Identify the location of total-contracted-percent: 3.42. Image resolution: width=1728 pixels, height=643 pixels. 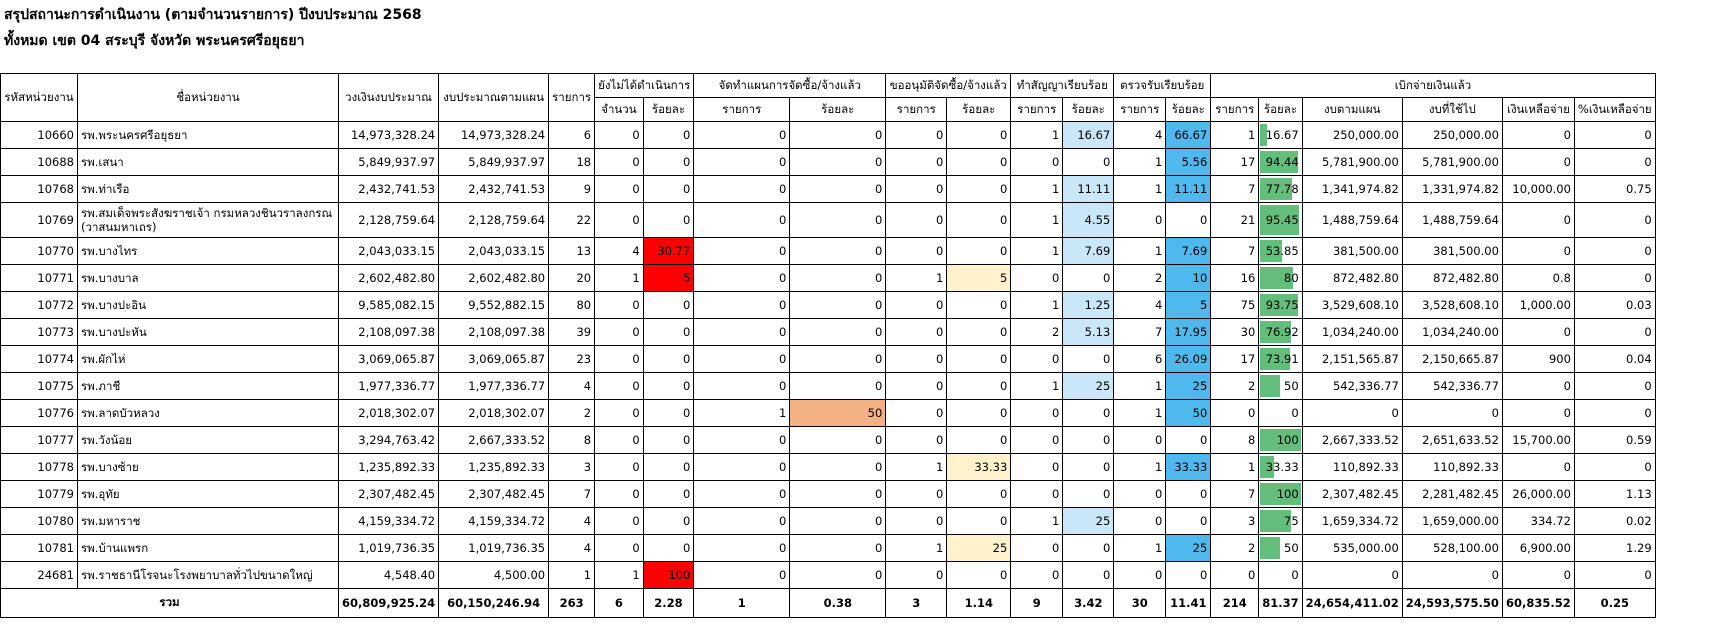
(1088, 603).